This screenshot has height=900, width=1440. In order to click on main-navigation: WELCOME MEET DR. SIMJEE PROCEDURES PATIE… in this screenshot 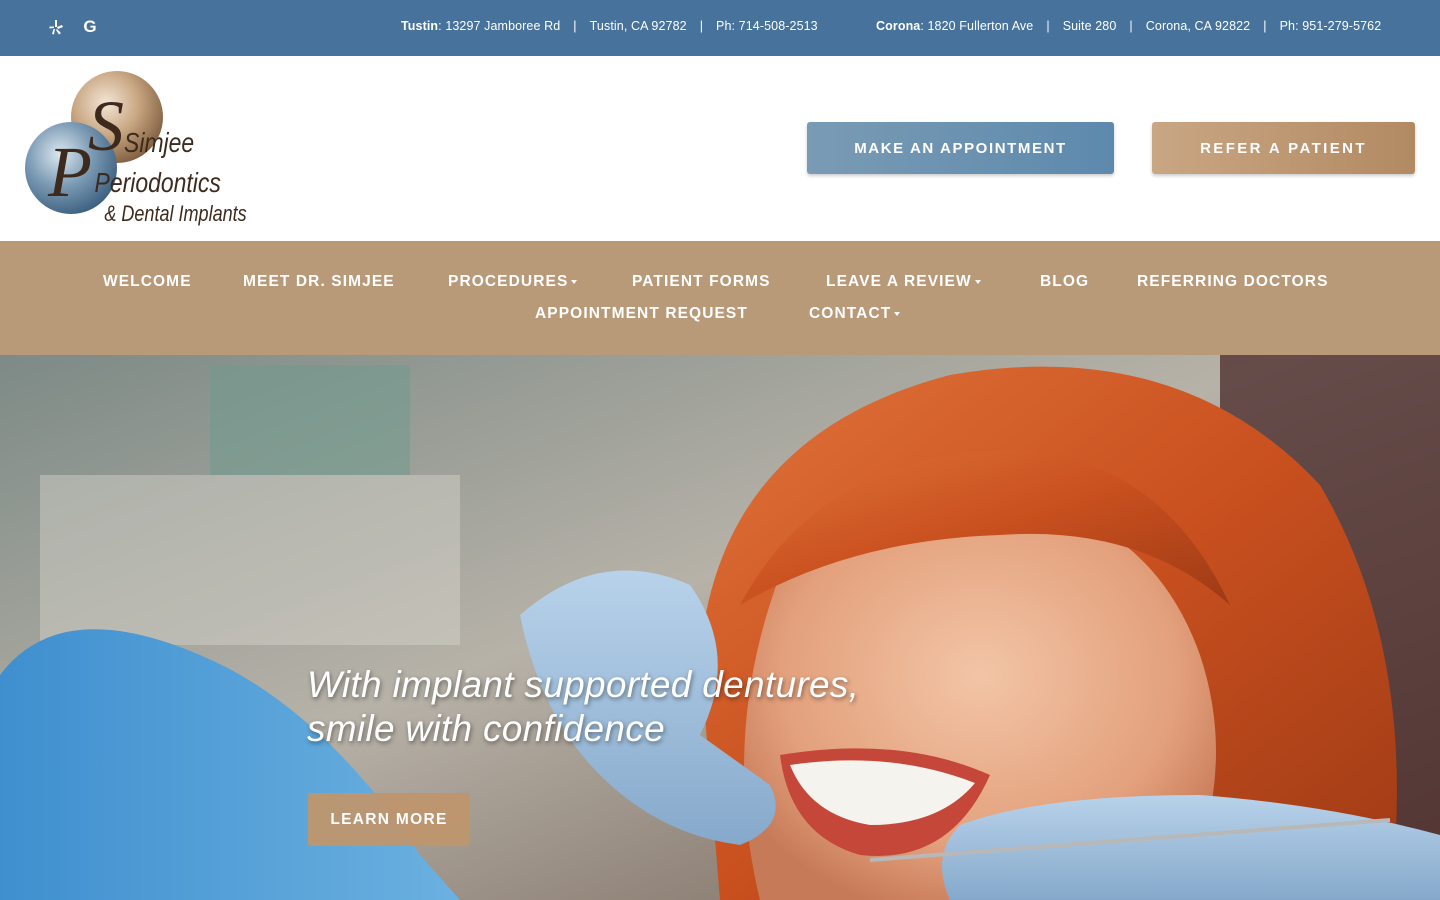, I will do `click(720, 298)`.